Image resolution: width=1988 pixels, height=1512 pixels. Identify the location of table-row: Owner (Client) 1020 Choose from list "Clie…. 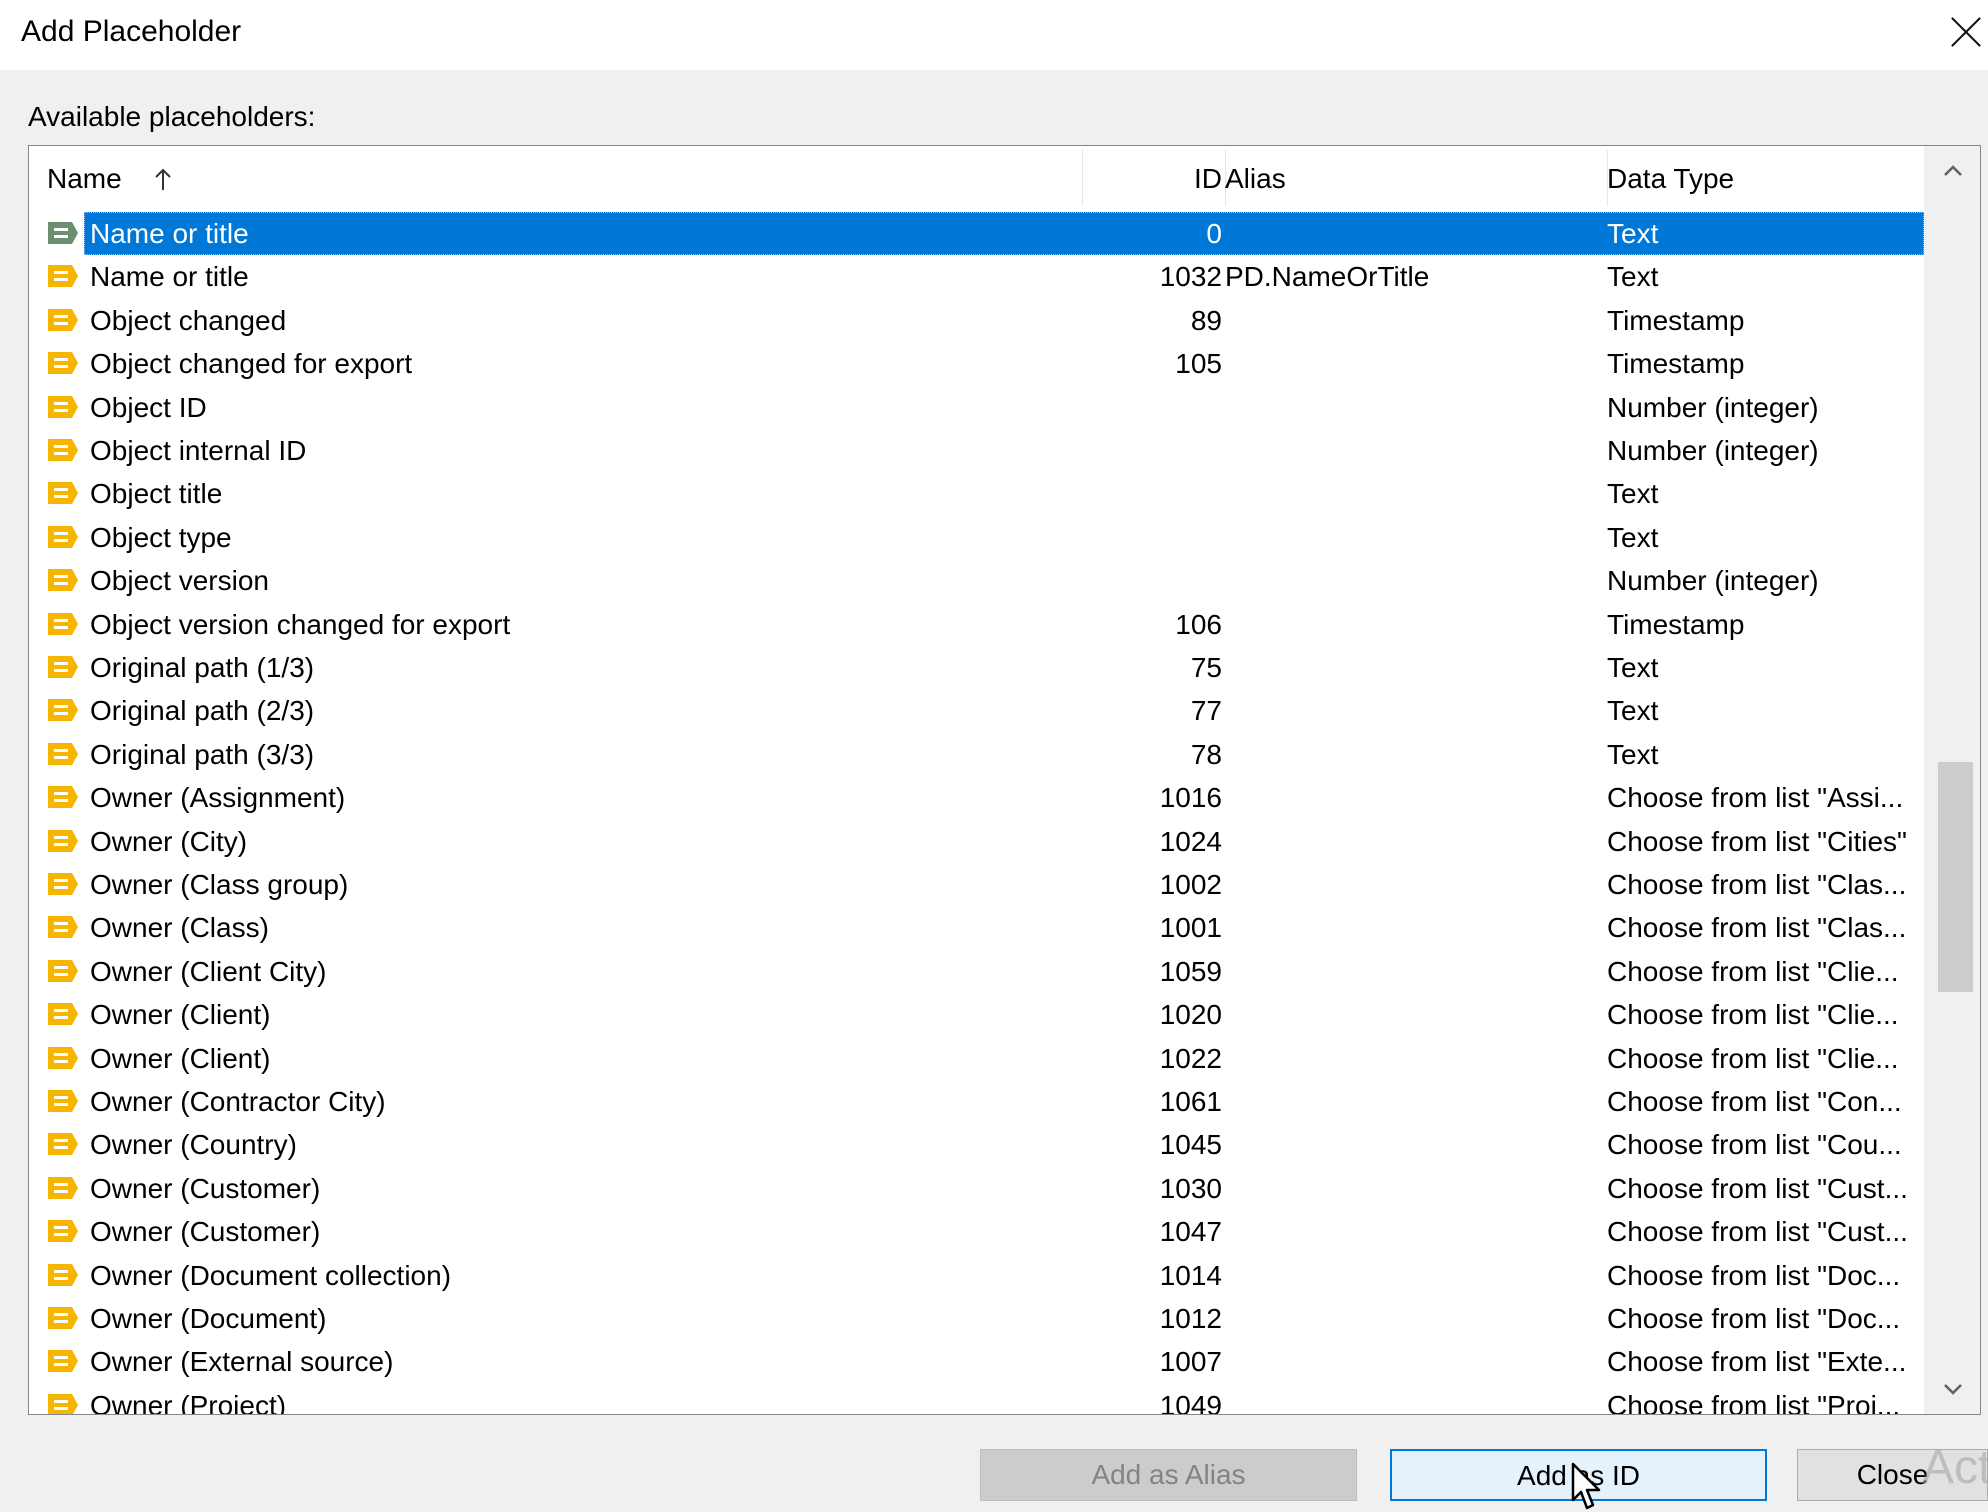
(976, 1014).